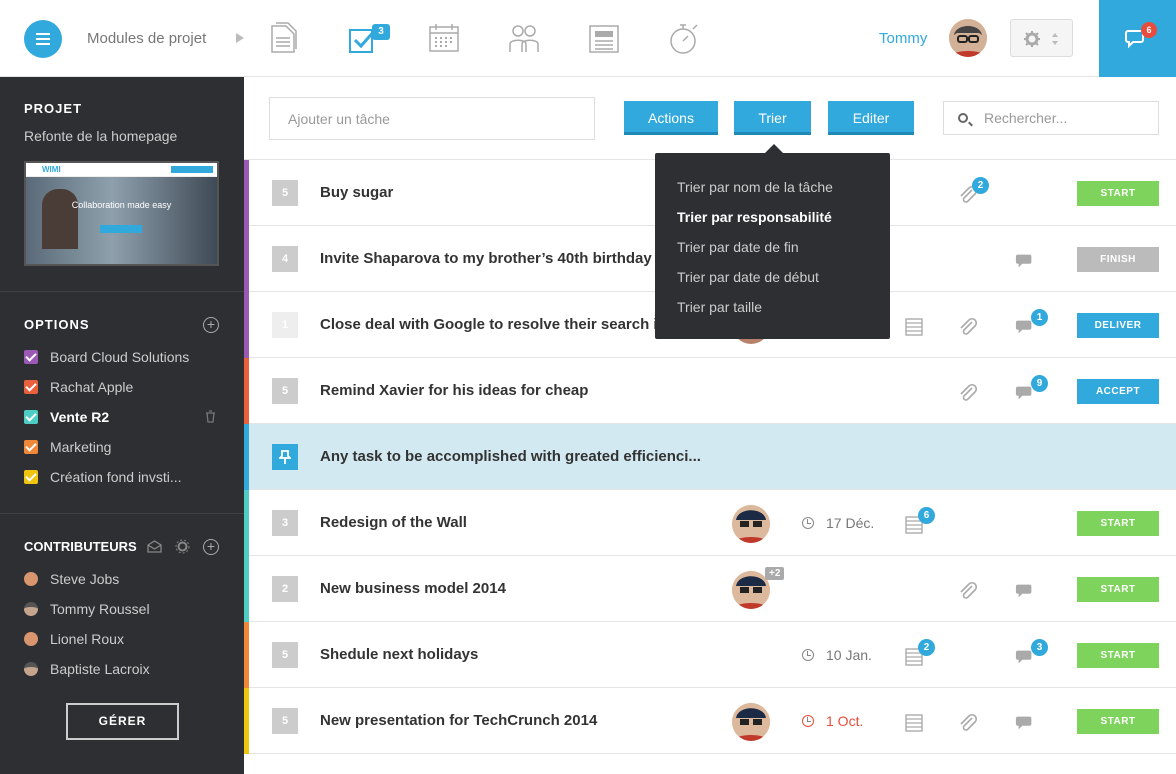 Image resolution: width=1176 pixels, height=774 pixels. I want to click on news-icon, so click(604, 38).